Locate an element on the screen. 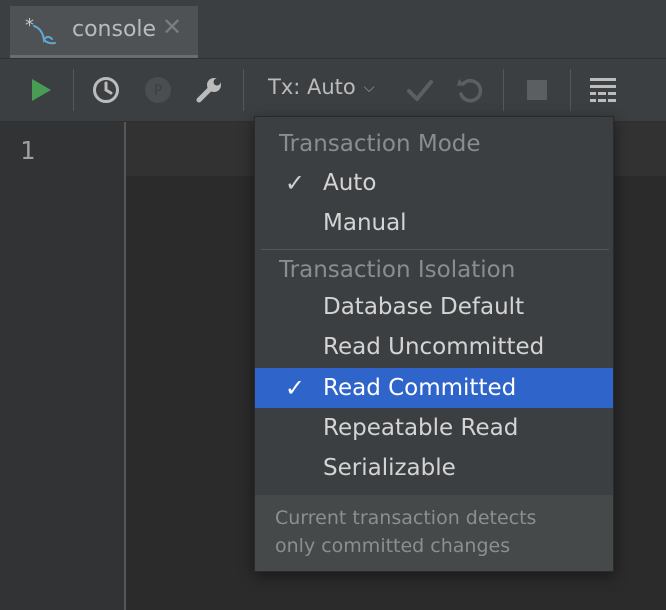 This screenshot has height=610, width=666. wrench-icon is located at coordinates (208, 90).